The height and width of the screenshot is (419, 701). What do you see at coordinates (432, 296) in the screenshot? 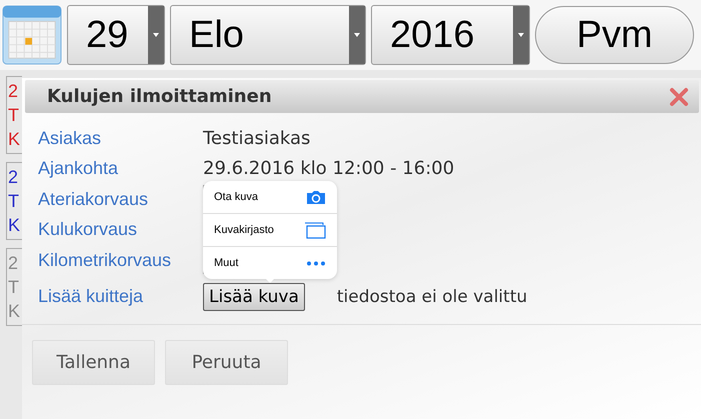
I see `file-status: tiedostoa ei ole valittu` at bounding box center [432, 296].